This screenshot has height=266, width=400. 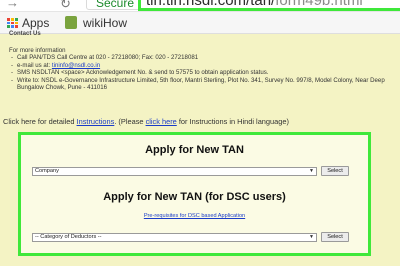 What do you see at coordinates (37, 50) in the screenshot?
I see `contact-intro: For more information` at bounding box center [37, 50].